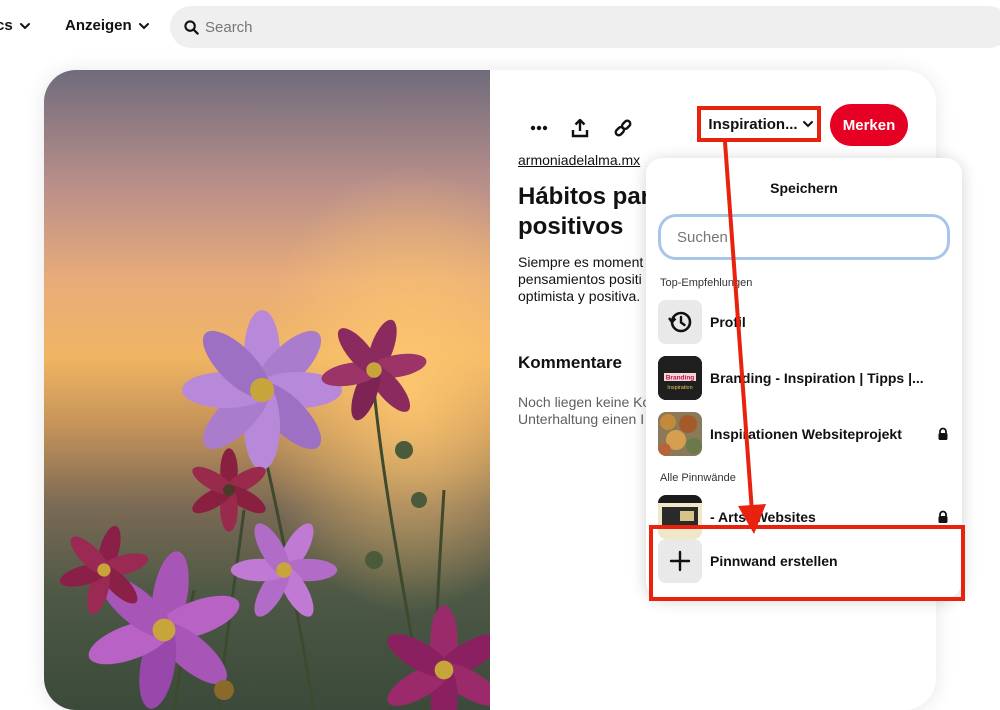 The height and width of the screenshot is (710, 1000). Describe the element at coordinates (98, 25) in the screenshot. I see `nav-menu-anzeigen-label: Anzeigen` at that location.